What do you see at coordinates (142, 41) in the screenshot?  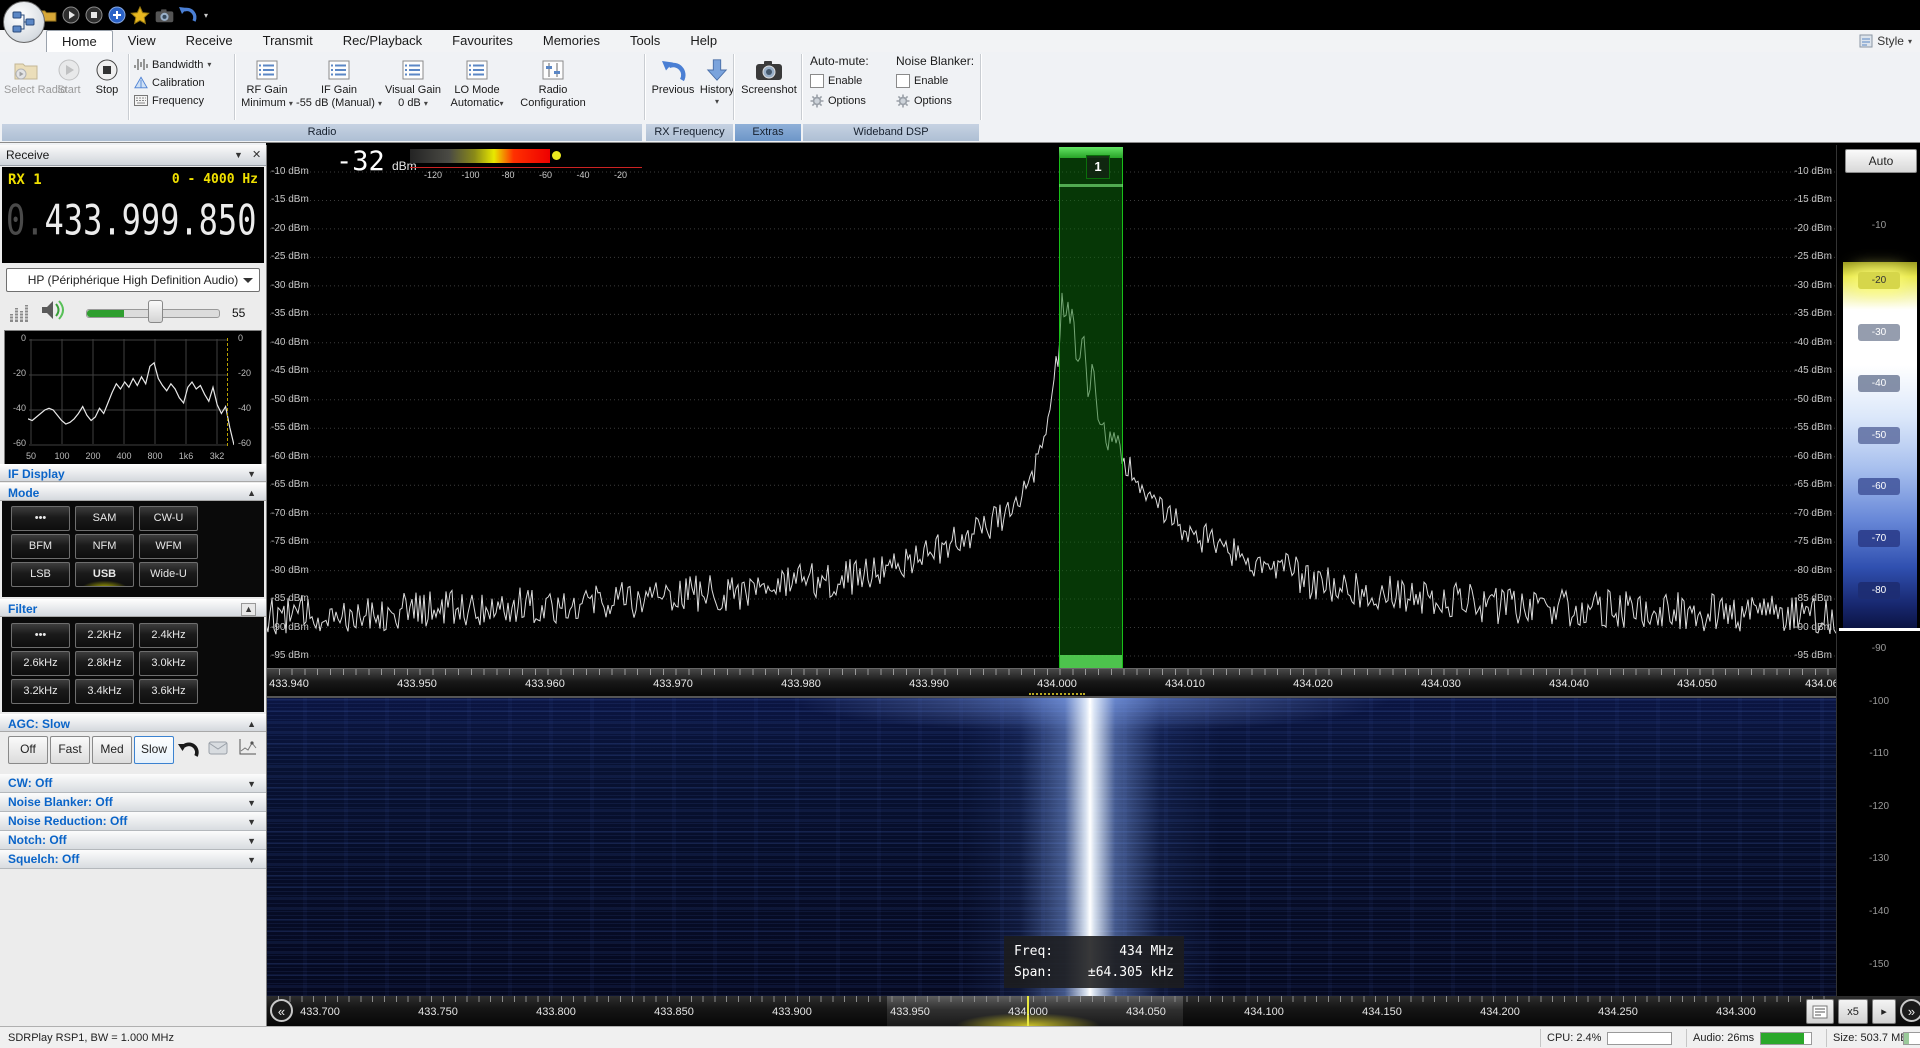 I see `tab-view: View` at bounding box center [142, 41].